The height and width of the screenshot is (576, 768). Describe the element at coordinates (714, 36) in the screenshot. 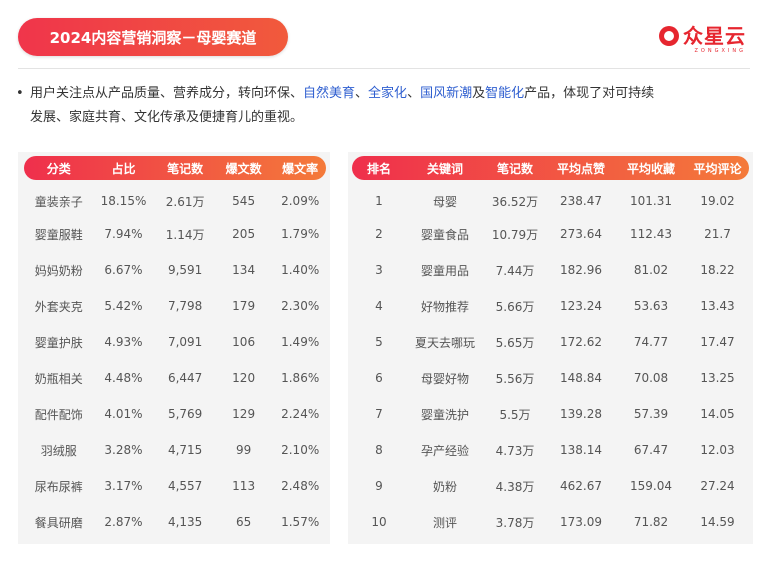

I see `logo-text: 众星云` at that location.